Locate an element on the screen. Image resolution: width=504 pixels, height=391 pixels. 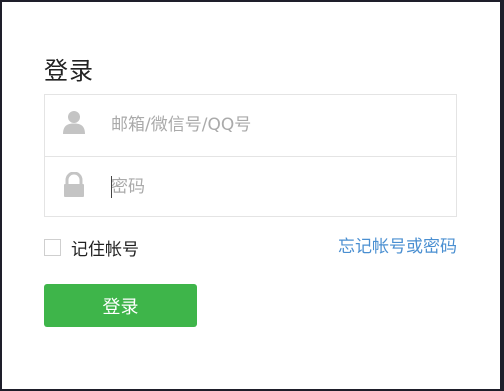
text-cursor is located at coordinates (111, 187).